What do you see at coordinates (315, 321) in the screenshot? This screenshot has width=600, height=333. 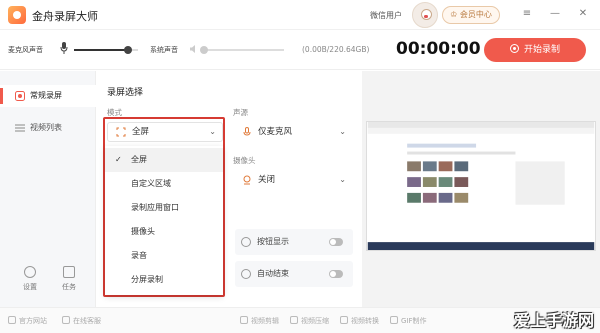 I see `footer-link-label: 视频压缩` at bounding box center [315, 321].